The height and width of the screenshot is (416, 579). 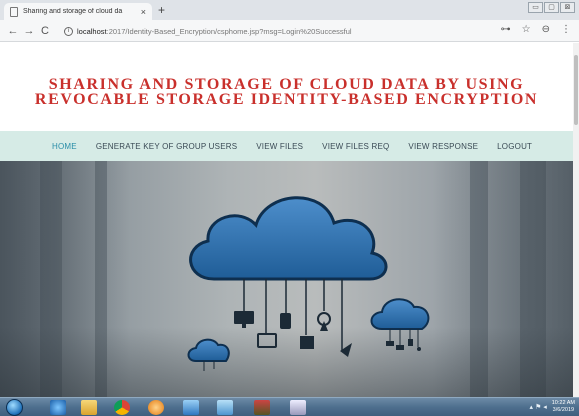 I want to click on explorer-icon, so click(x=89, y=407).